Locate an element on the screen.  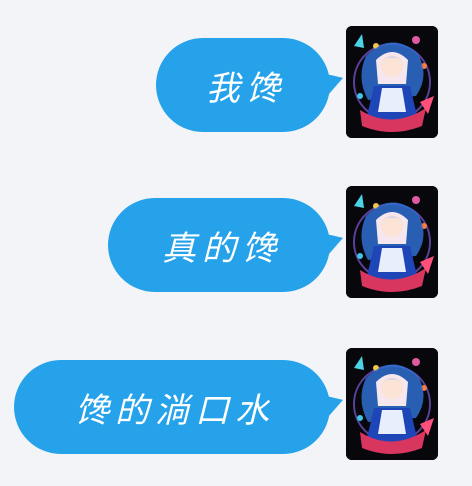
chat-bubble: 真的馋 is located at coordinates (219, 245).